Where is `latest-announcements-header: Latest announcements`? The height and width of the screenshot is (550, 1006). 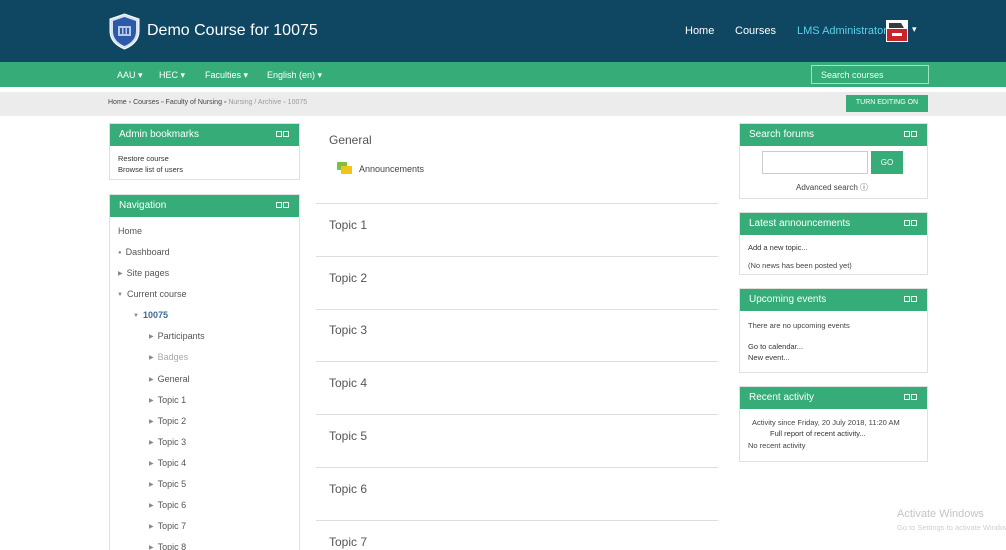
latest-announcements-header: Latest announcements is located at coordinates (833, 224).